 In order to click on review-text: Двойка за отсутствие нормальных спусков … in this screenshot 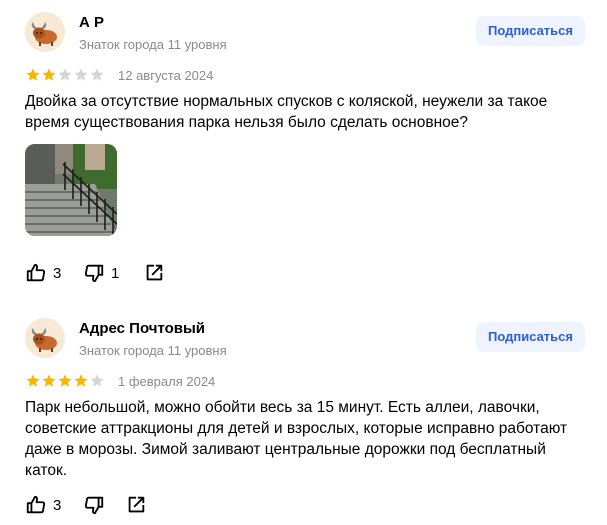, I will do `click(286, 112)`.